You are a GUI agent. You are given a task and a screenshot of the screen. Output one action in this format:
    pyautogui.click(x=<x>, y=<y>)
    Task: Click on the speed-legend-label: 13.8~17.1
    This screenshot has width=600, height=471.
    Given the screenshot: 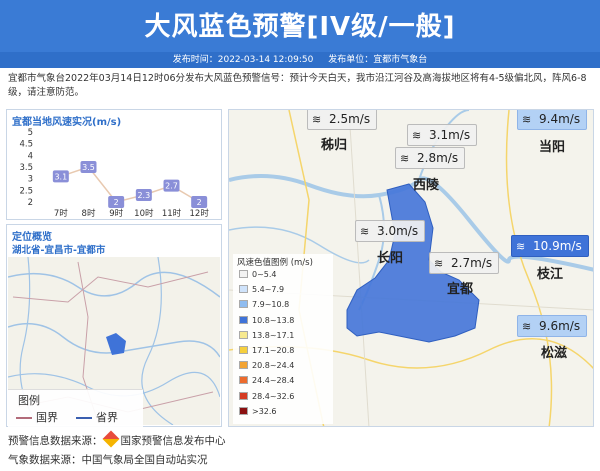 What is the action you would take?
    pyautogui.click(x=273, y=335)
    